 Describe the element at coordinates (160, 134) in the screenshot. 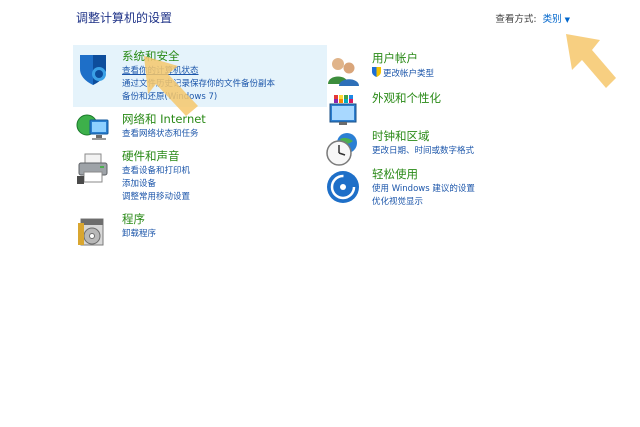

I see `link-network-status: 查看网络状态和任务` at that location.